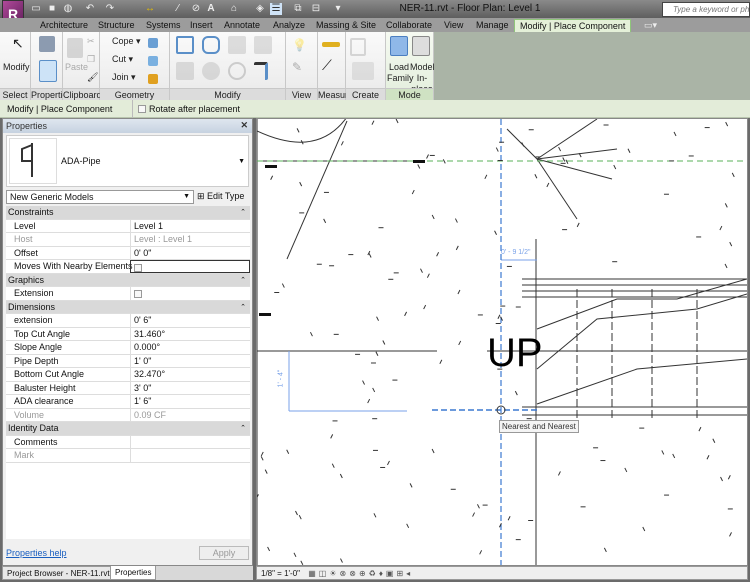  What do you see at coordinates (185, 71) in the screenshot?
I see `move-icon` at bounding box center [185, 71].